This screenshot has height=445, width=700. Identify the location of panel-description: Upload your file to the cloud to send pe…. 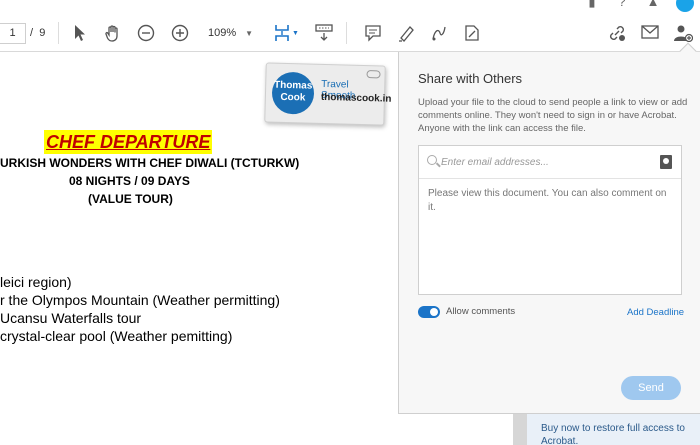
(553, 115).